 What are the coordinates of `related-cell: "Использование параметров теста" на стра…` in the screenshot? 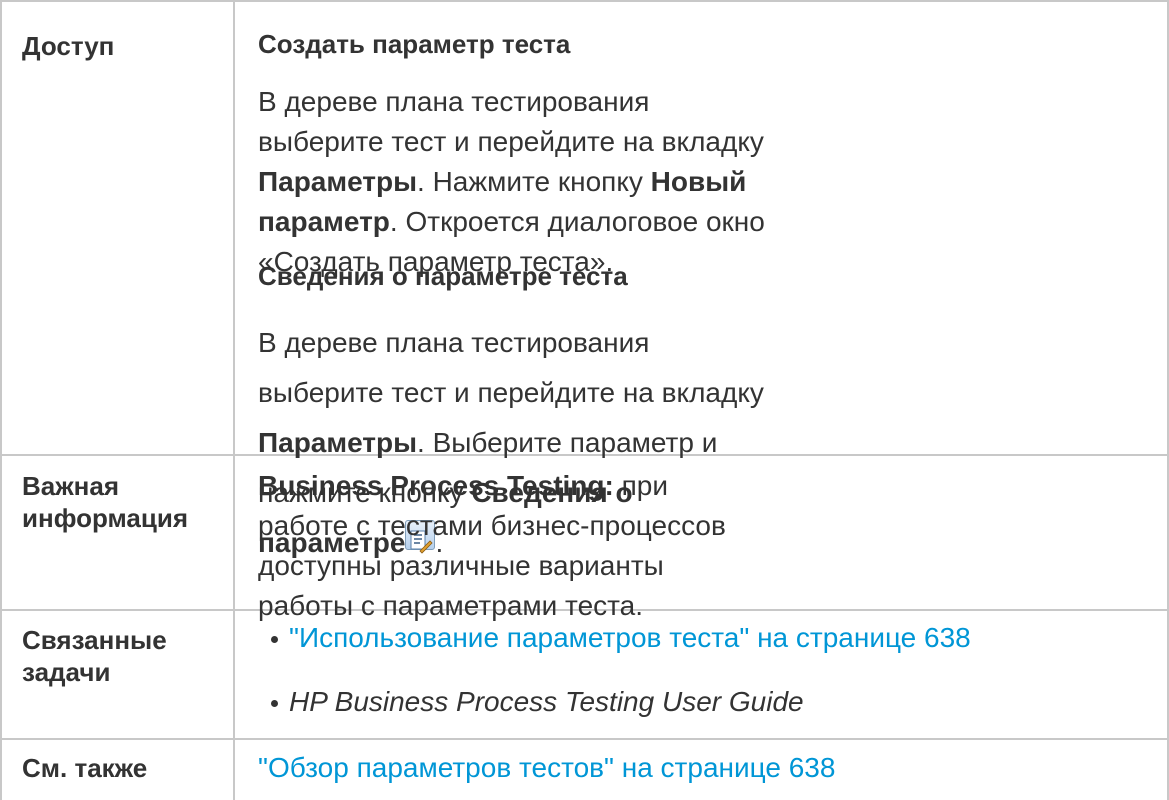 It's located at (718, 670).